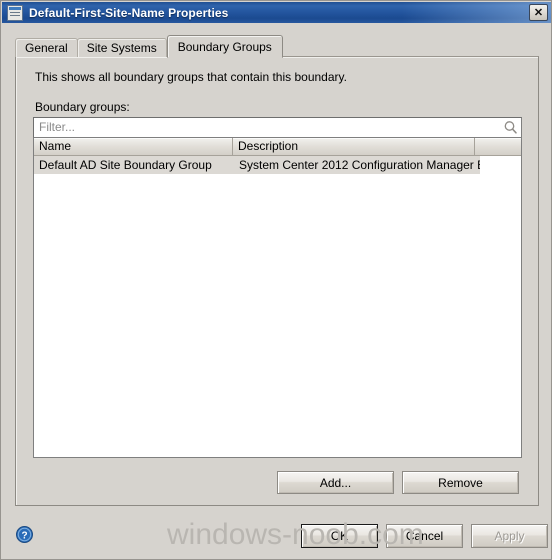 Image resolution: width=552 pixels, height=560 pixels. I want to click on filter-box, so click(277, 127).